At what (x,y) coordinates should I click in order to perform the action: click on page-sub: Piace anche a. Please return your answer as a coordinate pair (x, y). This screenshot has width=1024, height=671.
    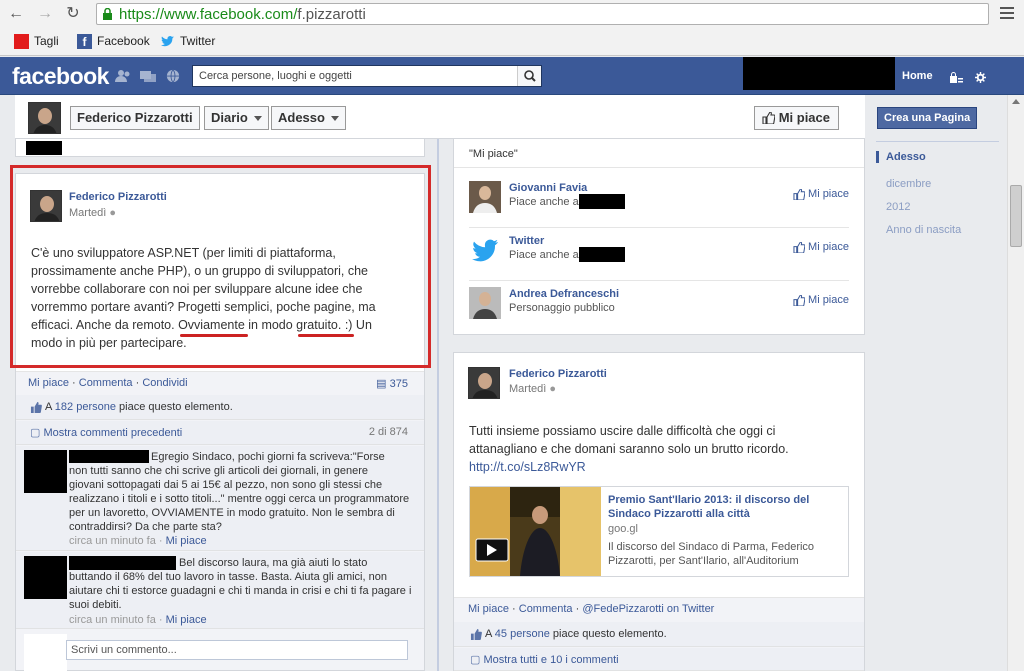
    Looking at the image, I should click on (544, 255).